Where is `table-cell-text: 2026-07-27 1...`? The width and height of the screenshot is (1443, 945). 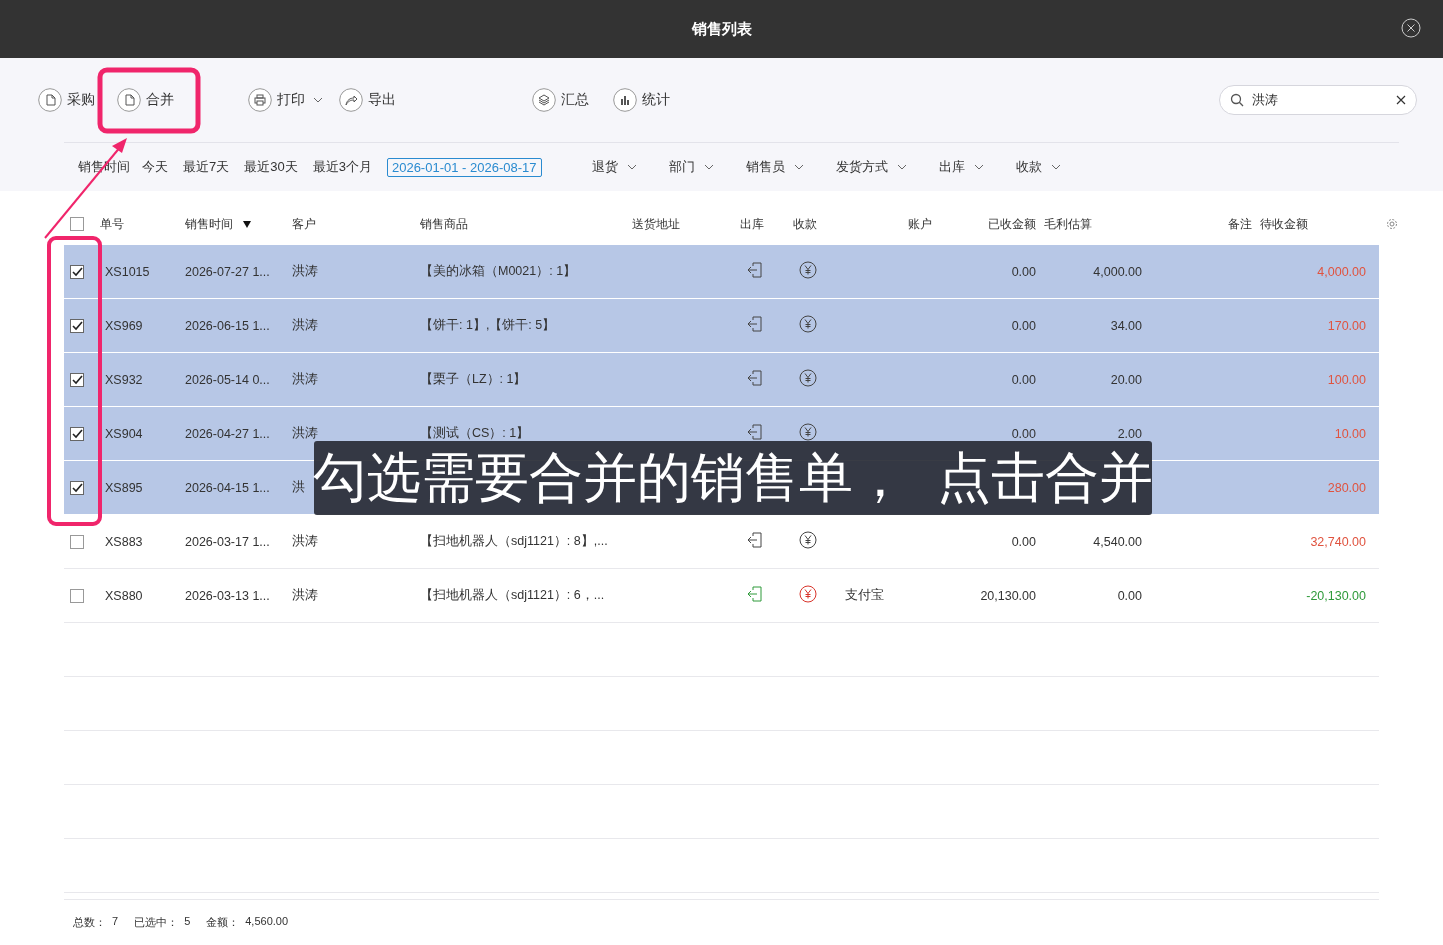
table-cell-text: 2026-07-27 1... is located at coordinates (228, 271).